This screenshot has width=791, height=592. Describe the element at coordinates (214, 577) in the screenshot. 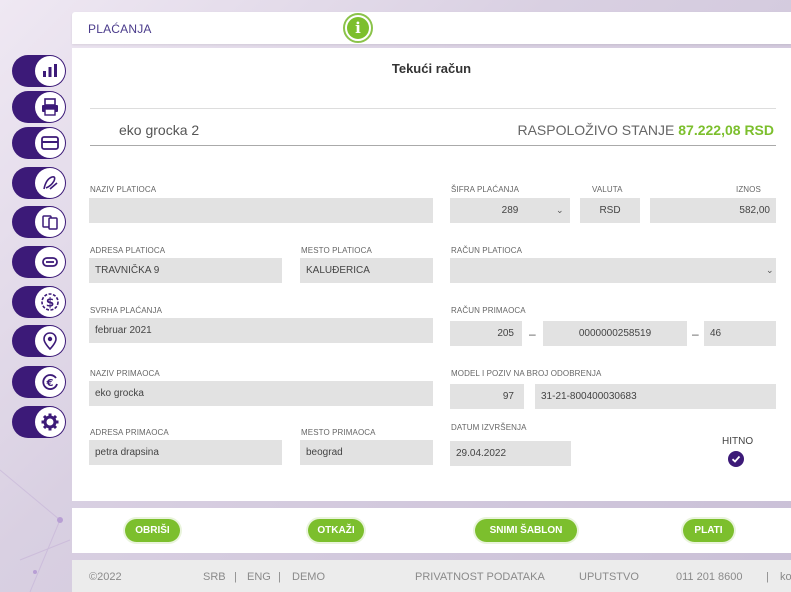

I see `lang-srb-link: SRB` at that location.